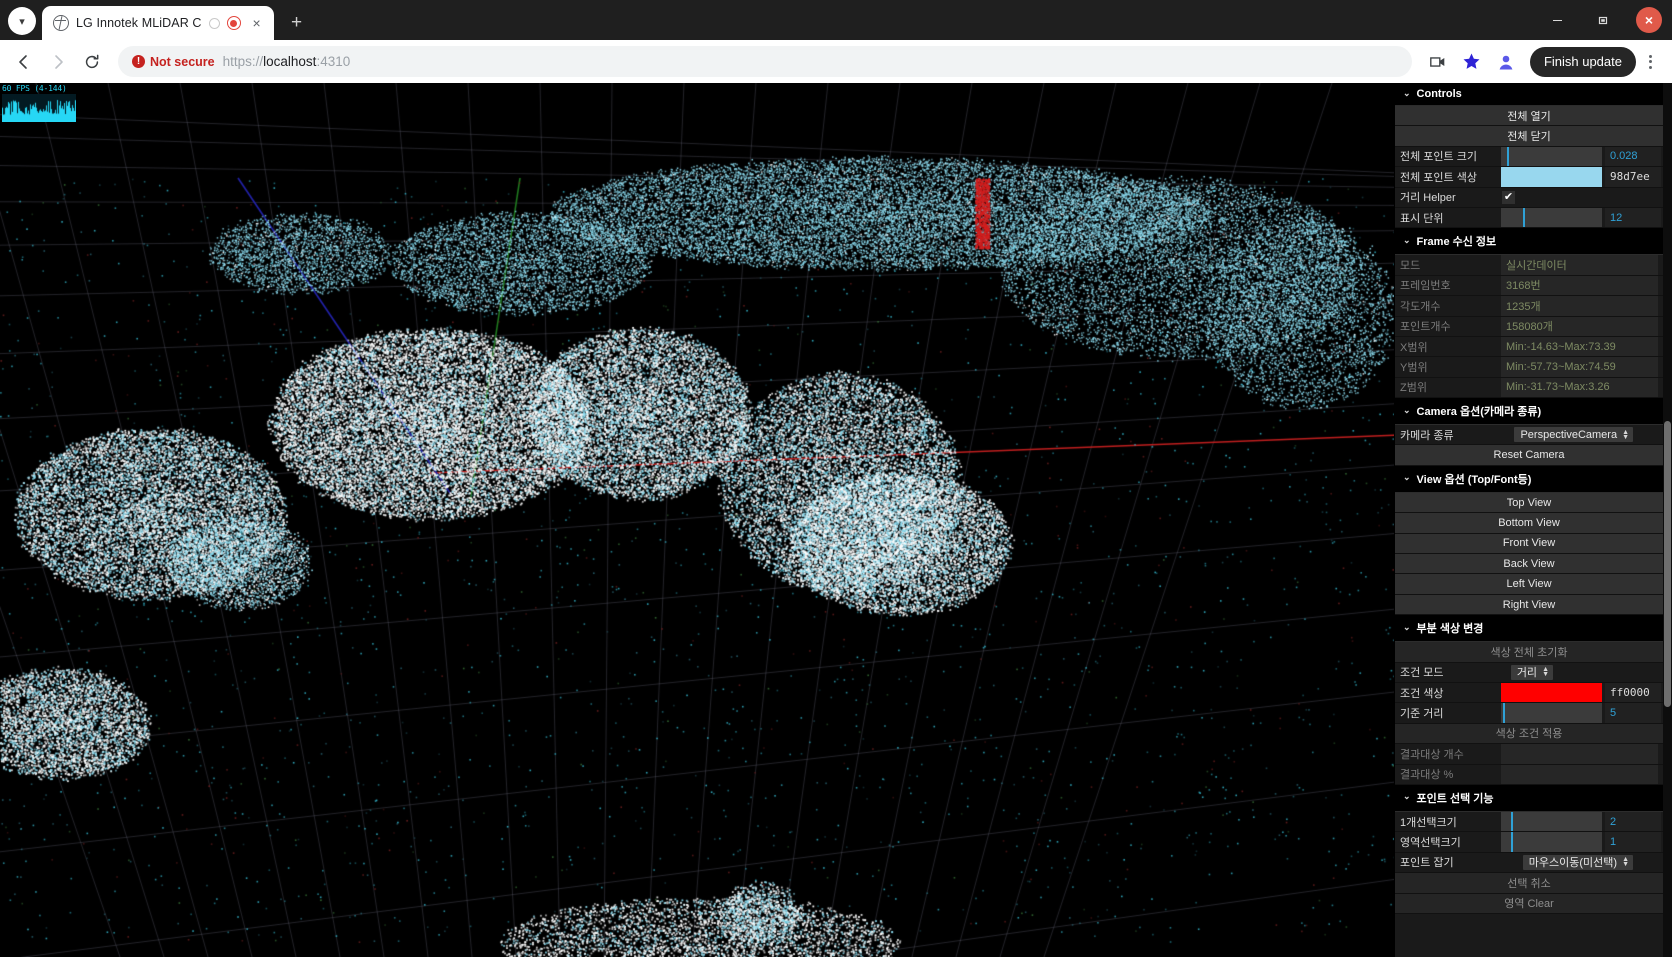 Image resolution: width=1672 pixels, height=957 pixels. I want to click on back-button, so click(24, 62).